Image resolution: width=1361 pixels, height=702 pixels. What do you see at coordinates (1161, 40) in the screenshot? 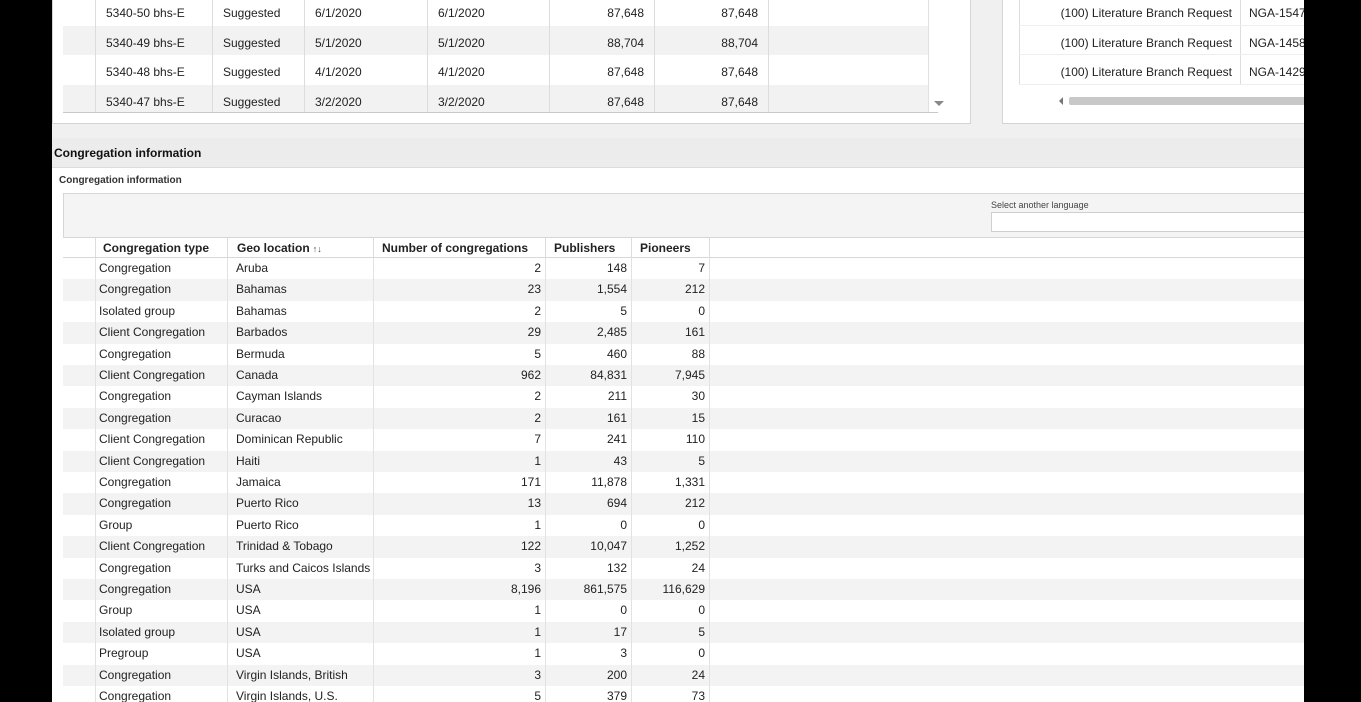
I see `request-row: (100) Literature Branch Request NGA-1458` at bounding box center [1161, 40].